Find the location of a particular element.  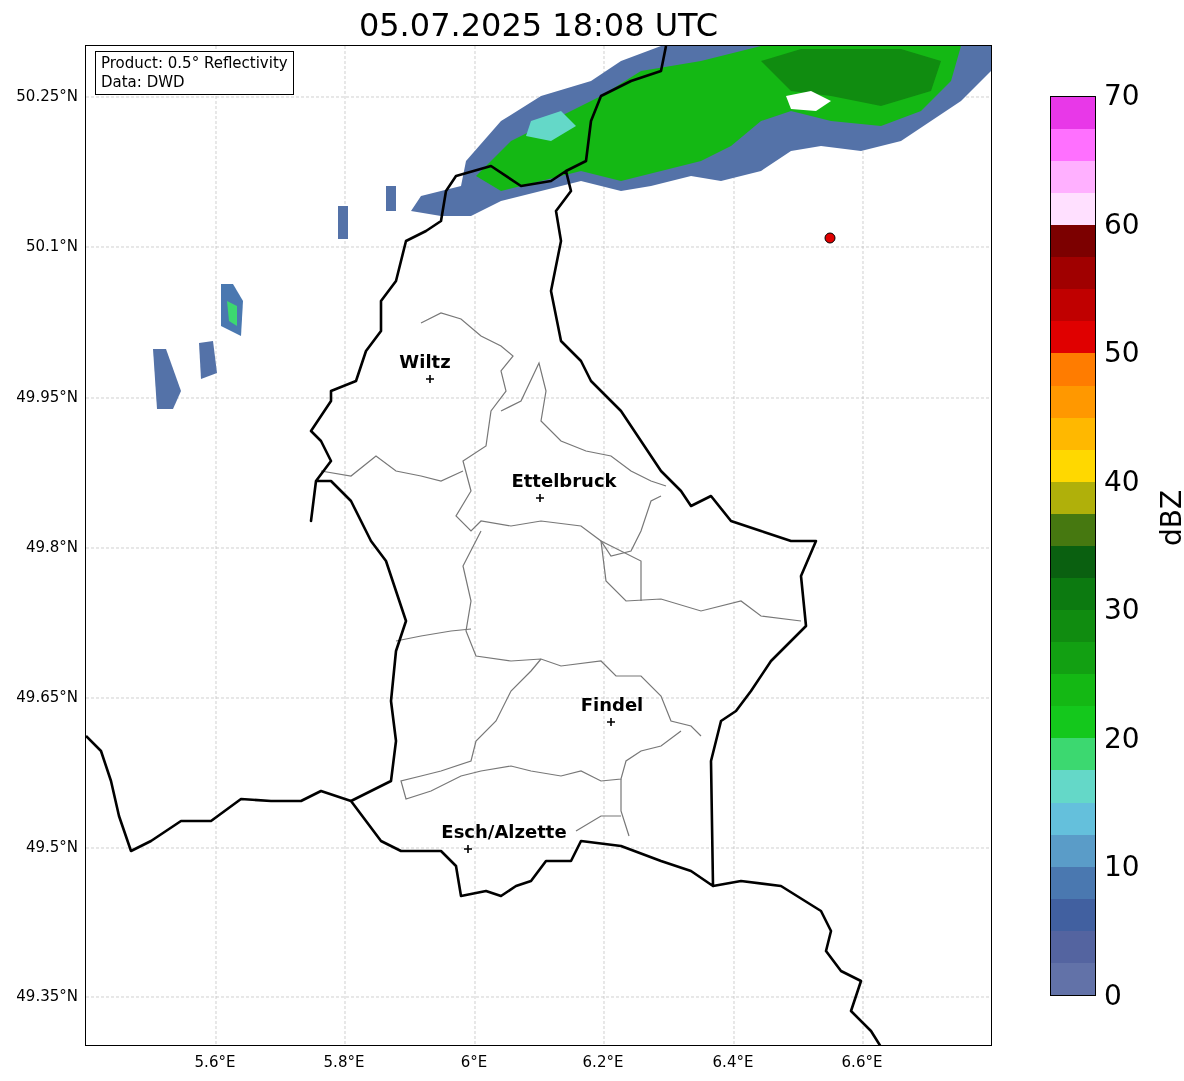

axis-tick-label: 5.8°E is located at coordinates (344, 1062).